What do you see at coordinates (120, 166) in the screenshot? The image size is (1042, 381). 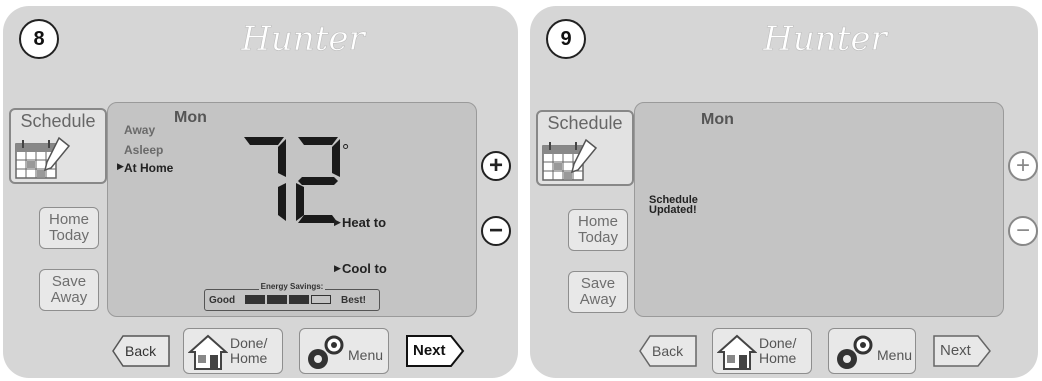 I see `active-mode-arrow: ▶` at bounding box center [120, 166].